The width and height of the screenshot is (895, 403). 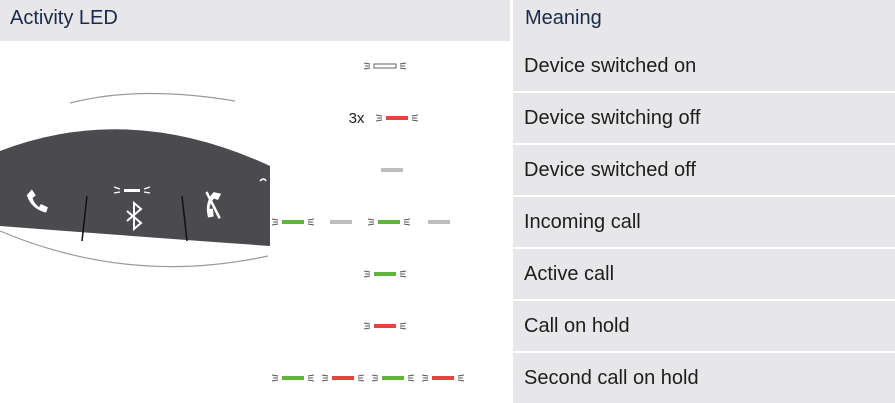 I want to click on table-row: Active call, so click(x=447, y=274).